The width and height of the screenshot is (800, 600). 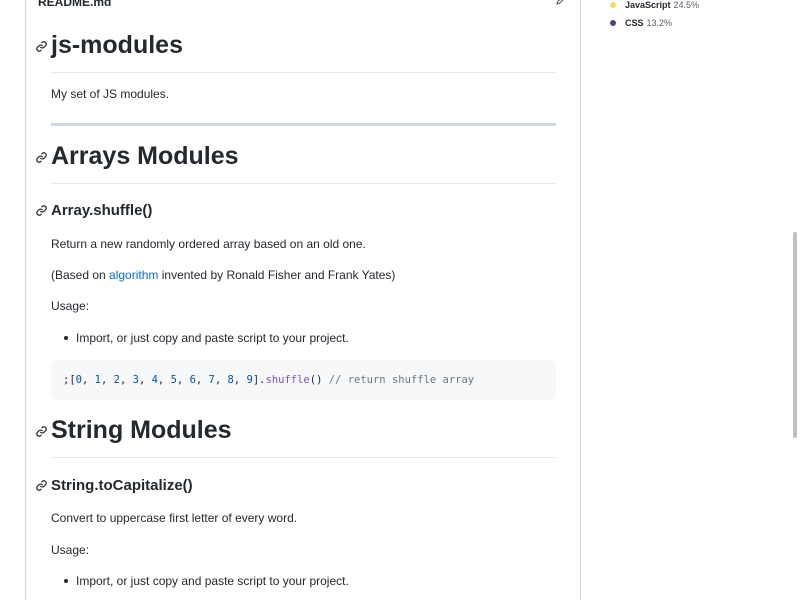 What do you see at coordinates (795, 335) in the screenshot?
I see `scrollbar-thumb` at bounding box center [795, 335].